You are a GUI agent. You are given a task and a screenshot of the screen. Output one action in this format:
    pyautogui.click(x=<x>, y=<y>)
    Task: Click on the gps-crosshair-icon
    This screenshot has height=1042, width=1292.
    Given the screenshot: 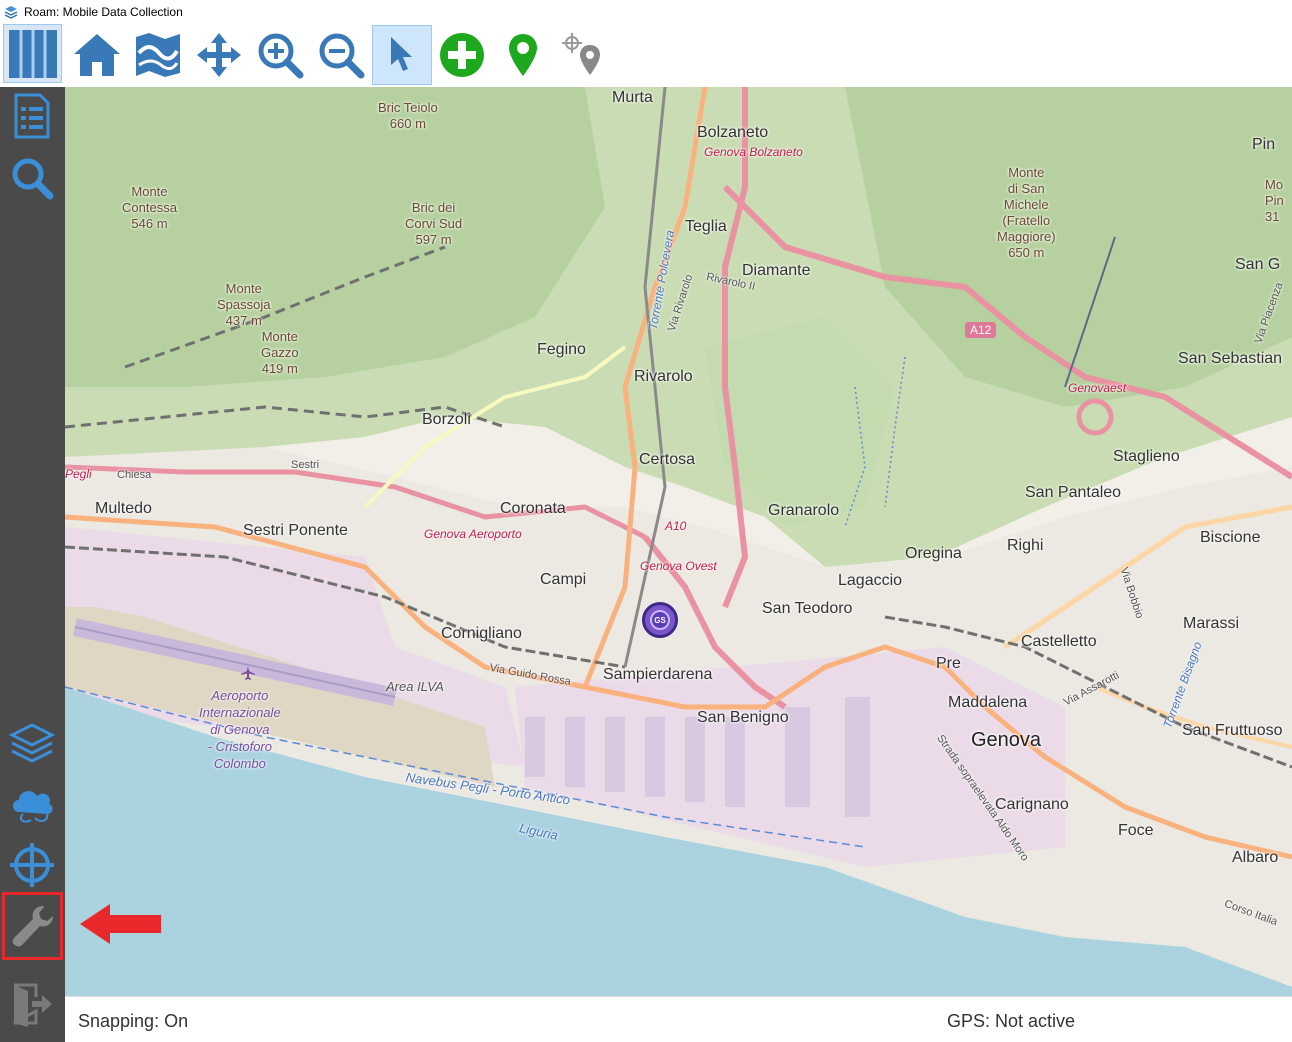 What is the action you would take?
    pyautogui.click(x=32, y=865)
    